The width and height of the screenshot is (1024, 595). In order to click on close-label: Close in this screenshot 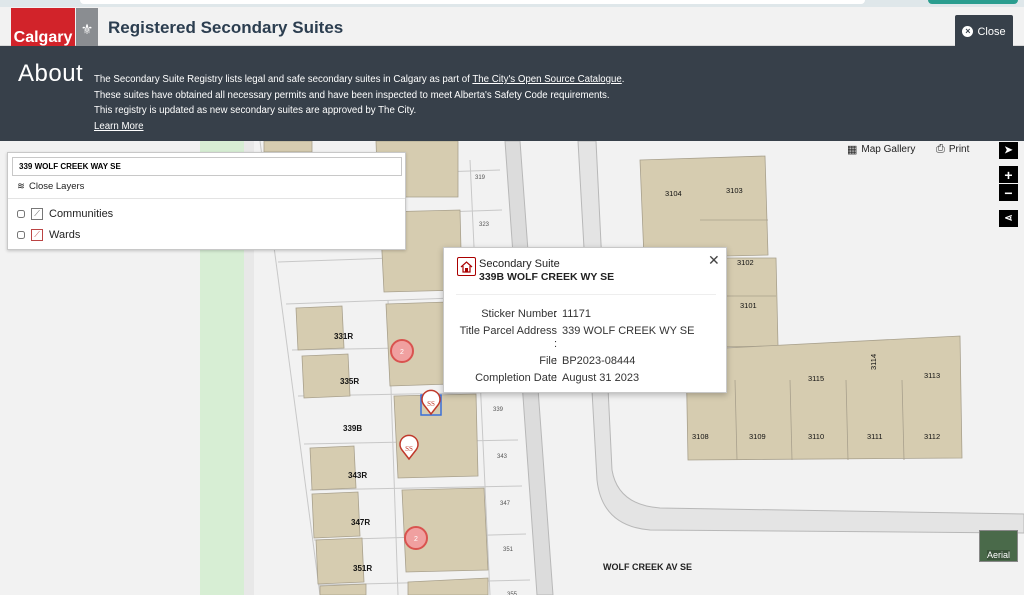, I will do `click(991, 31)`.